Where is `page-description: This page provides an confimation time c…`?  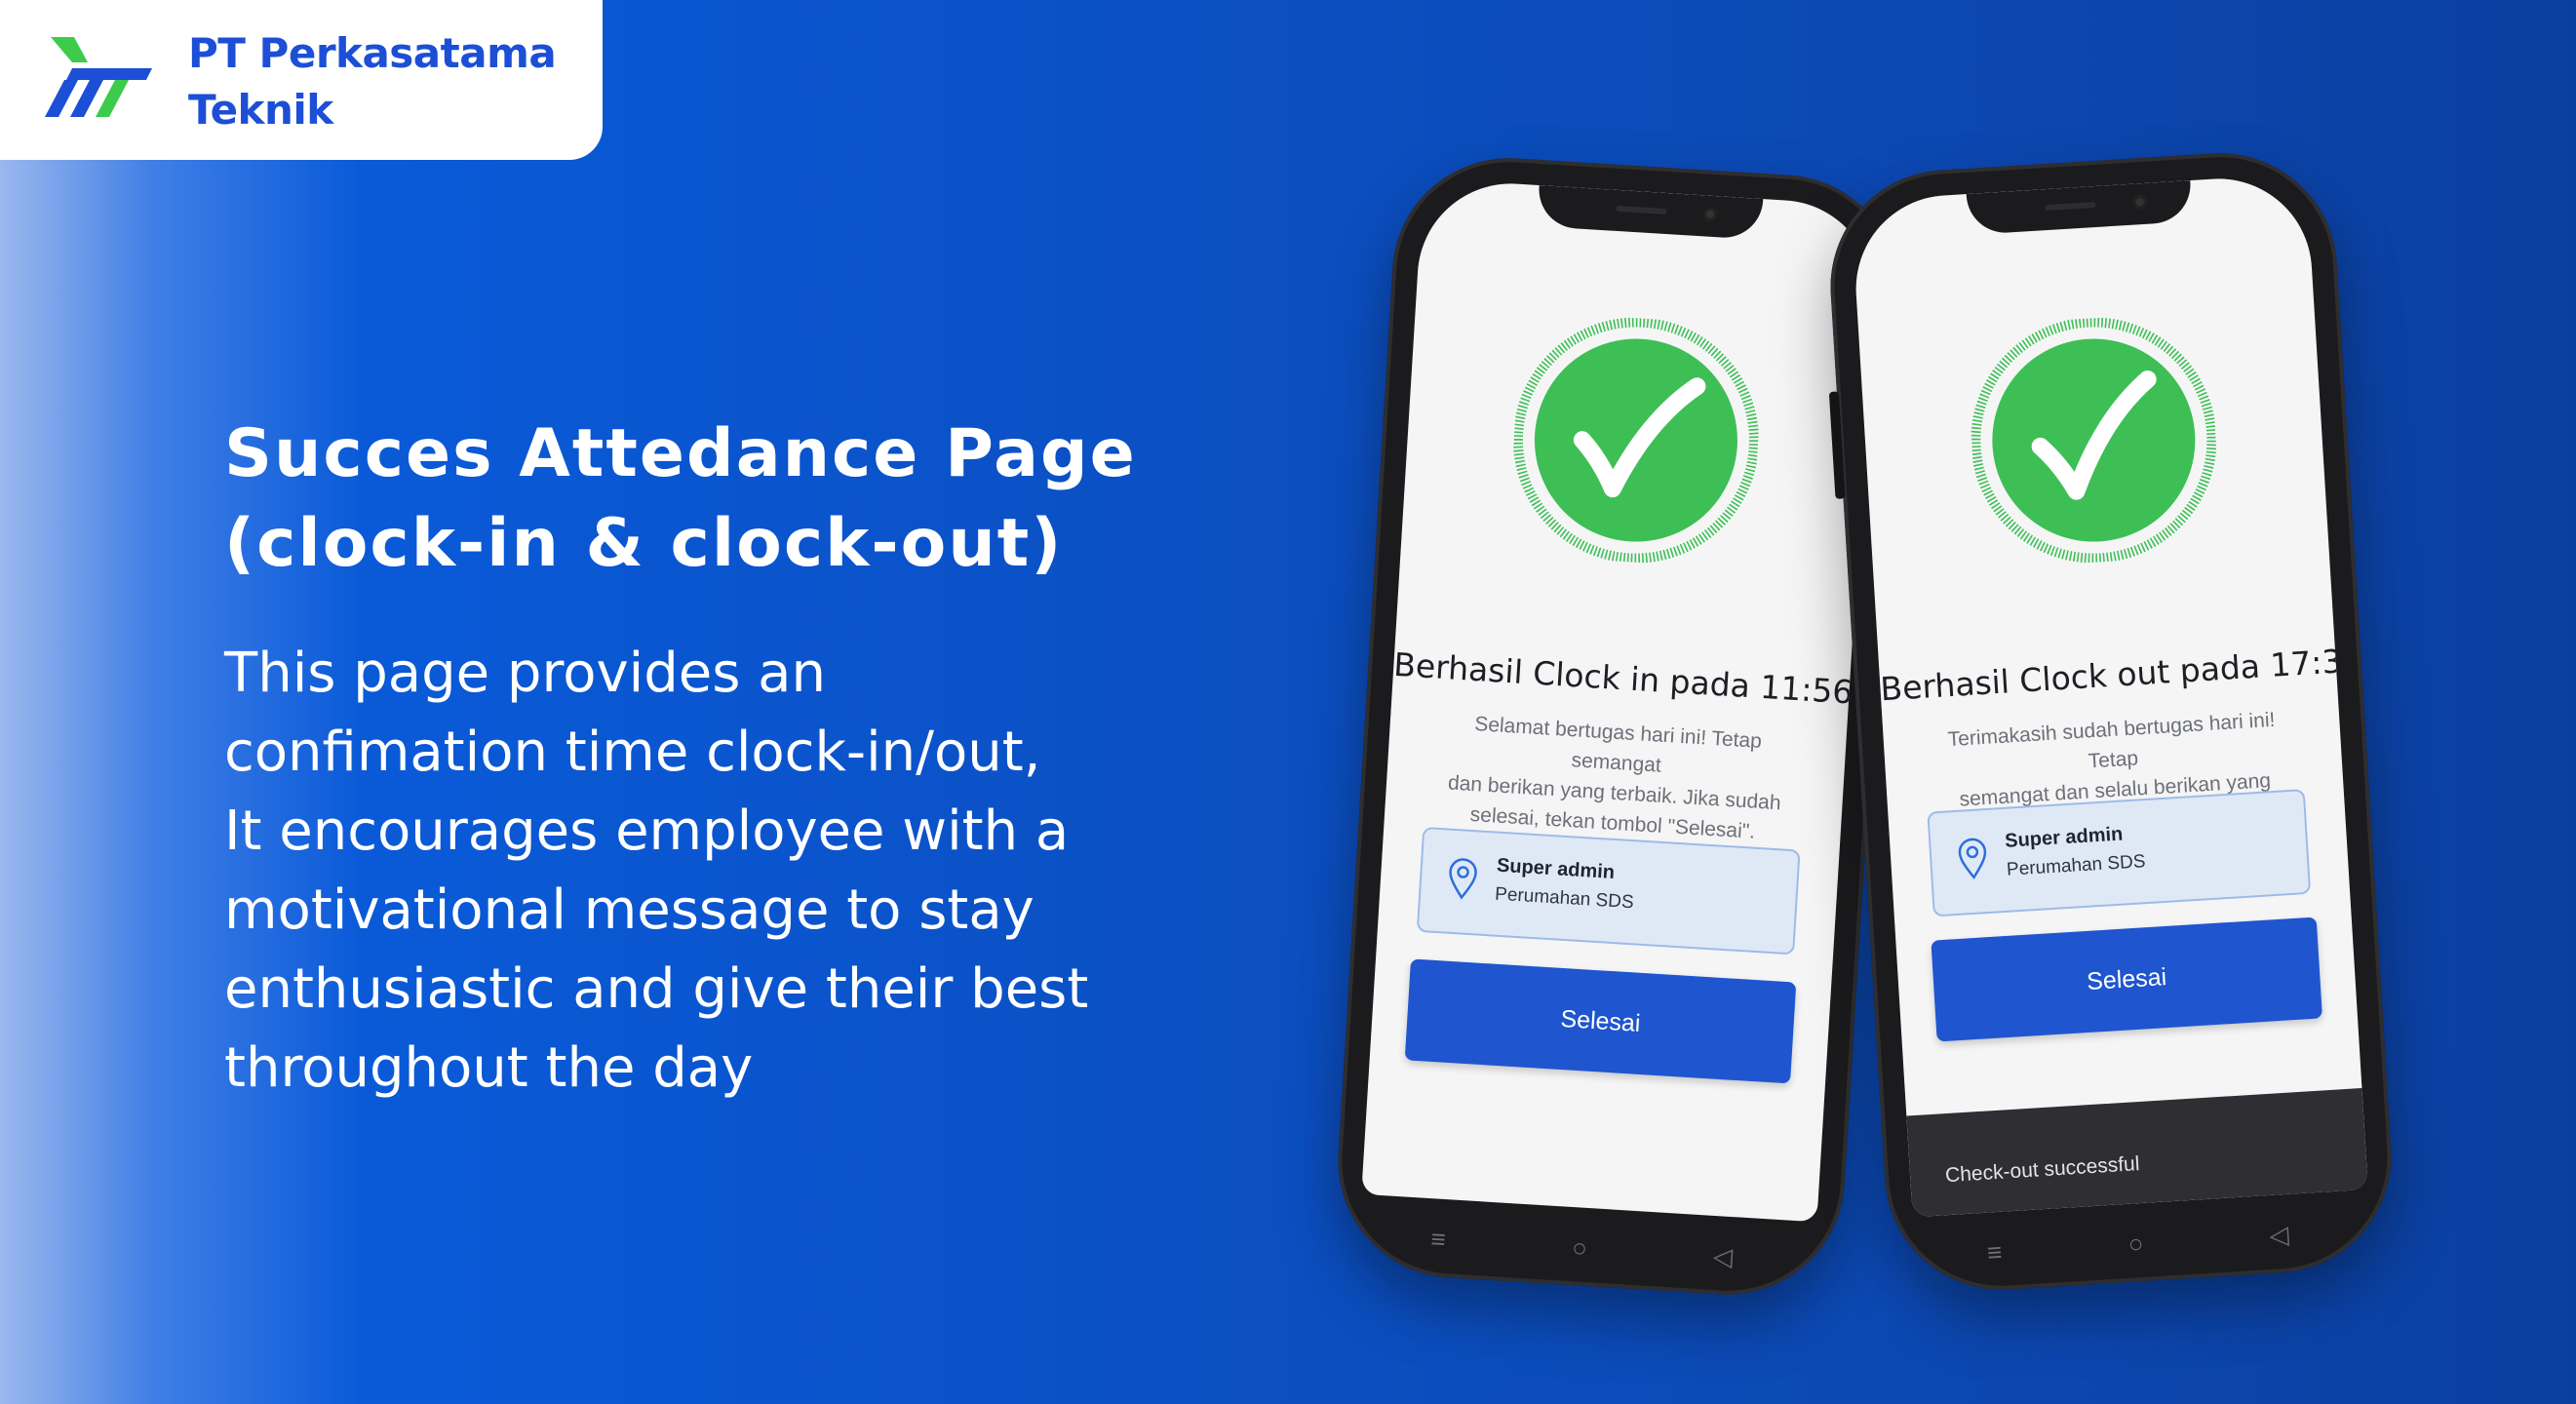 page-description: This page provides an confimation time c… is located at coordinates (736, 871).